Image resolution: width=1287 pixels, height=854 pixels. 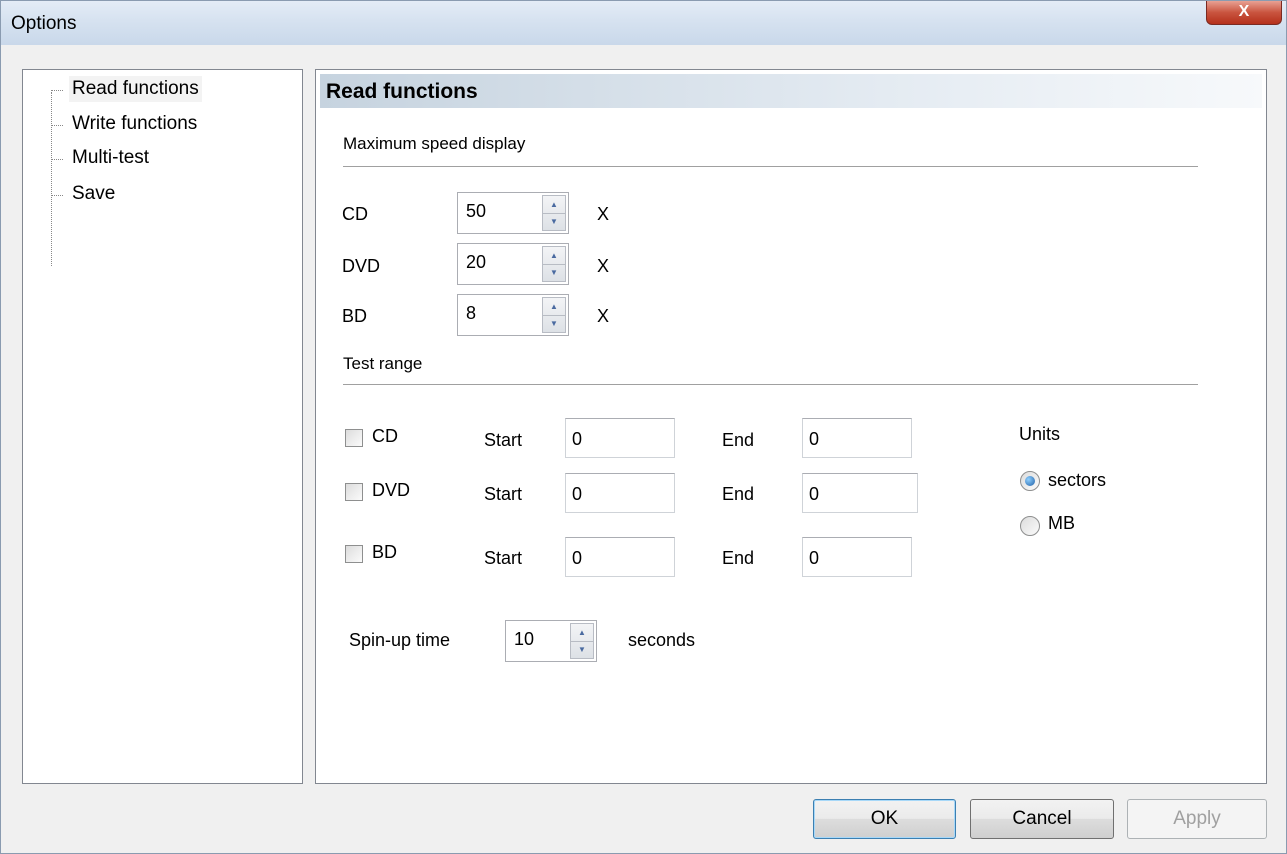 What do you see at coordinates (738, 494) in the screenshot?
I see `dvd-end-label: End` at bounding box center [738, 494].